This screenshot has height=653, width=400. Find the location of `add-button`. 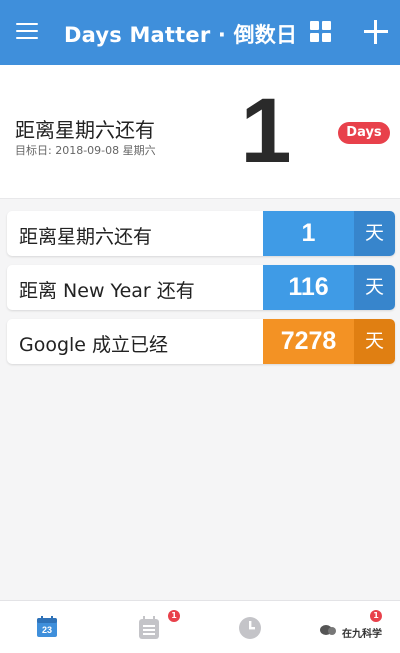

add-button is located at coordinates (376, 32).